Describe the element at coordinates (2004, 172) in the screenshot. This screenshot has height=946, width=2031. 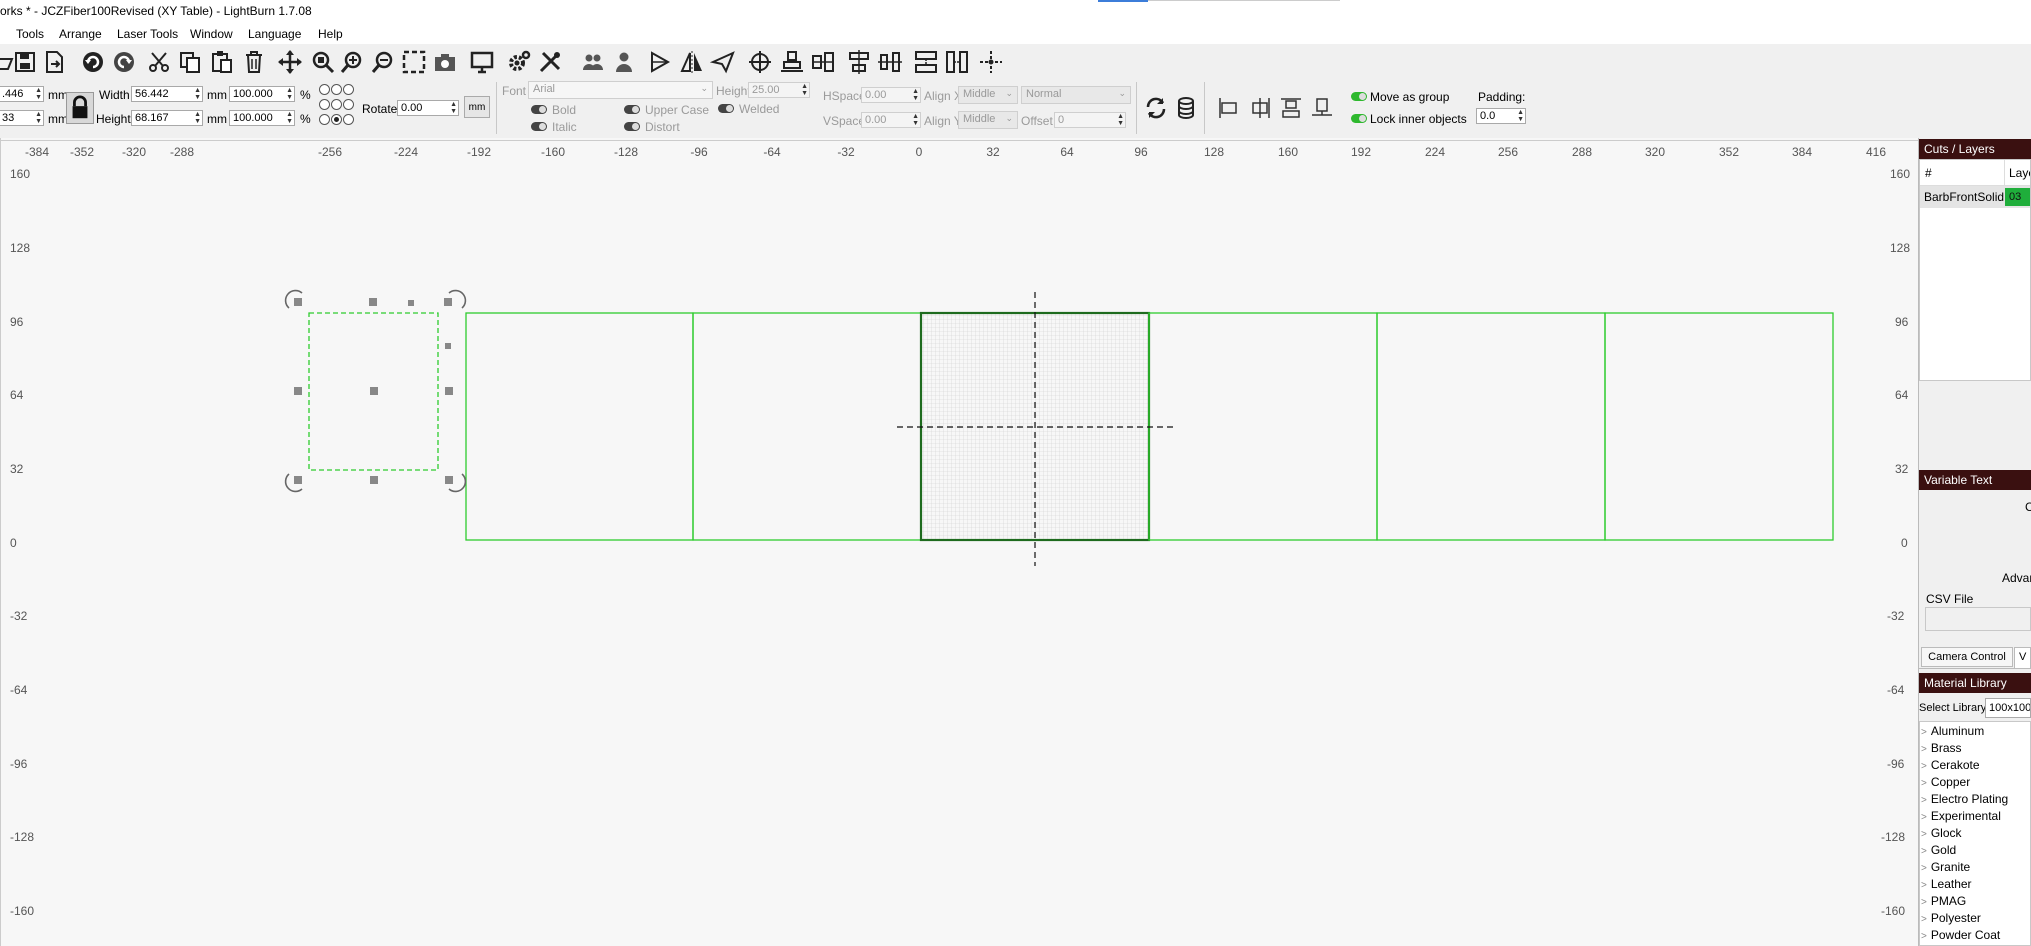
I see `col-divider` at that location.